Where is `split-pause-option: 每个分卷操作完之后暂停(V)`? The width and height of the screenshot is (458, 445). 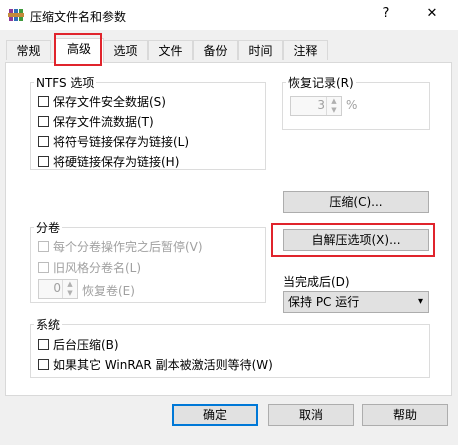 split-pause-option: 每个分卷操作完之后暂停(V) is located at coordinates (120, 246).